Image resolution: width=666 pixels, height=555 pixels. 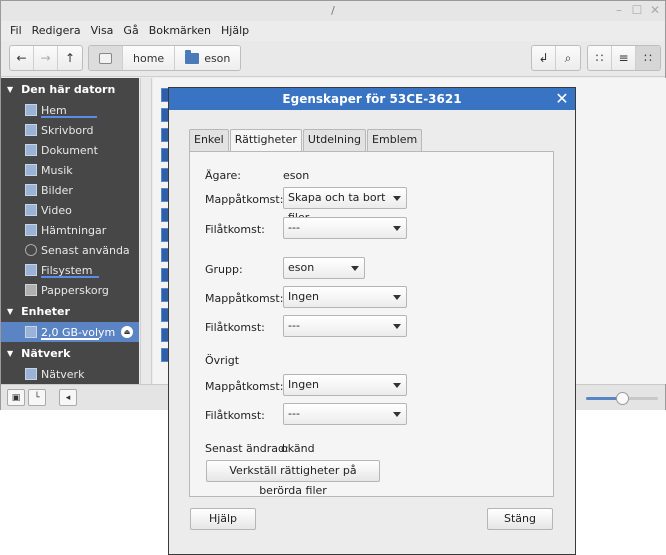 I want to click on documents-icon, so click(x=31, y=150).